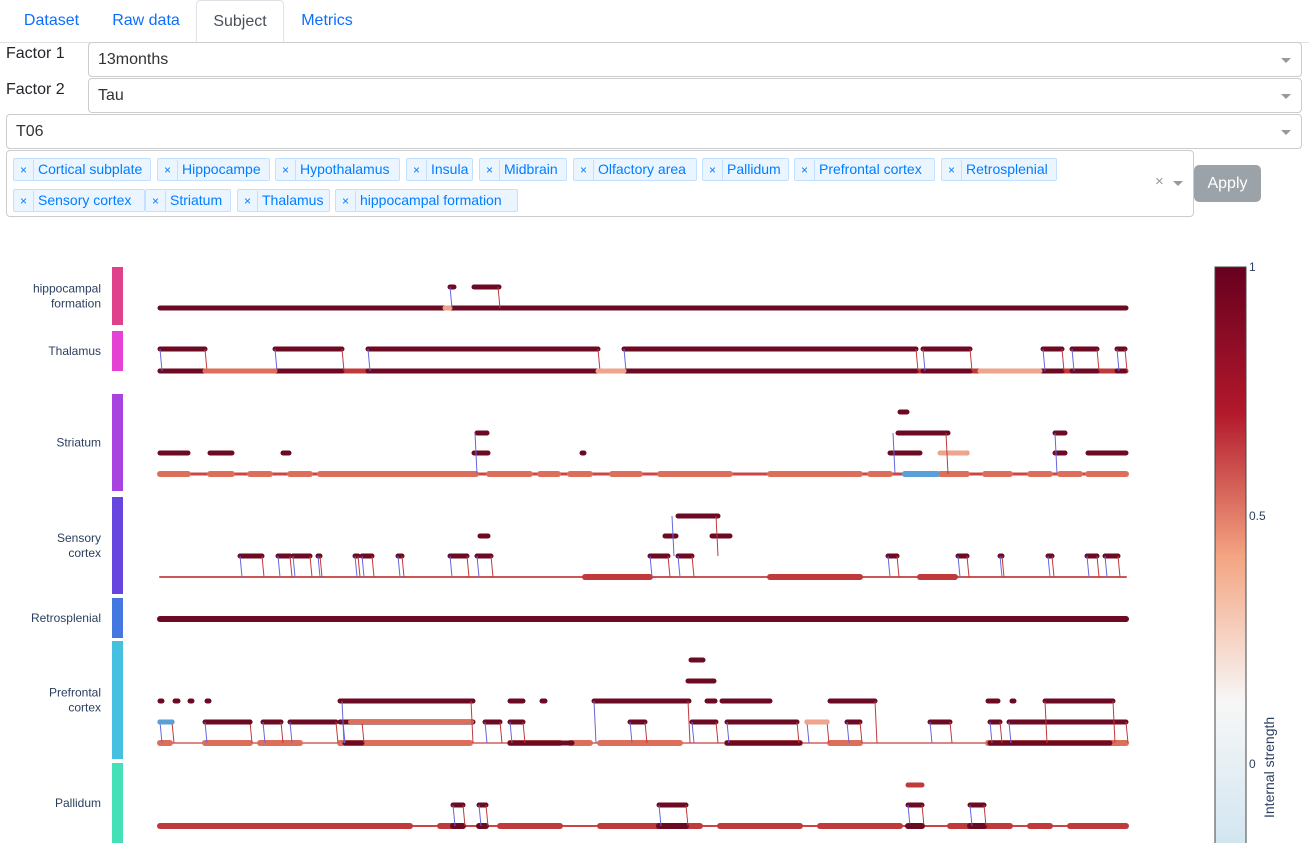  Describe the element at coordinates (1227, 183) in the screenshot. I see `apply-button: Apply` at that location.